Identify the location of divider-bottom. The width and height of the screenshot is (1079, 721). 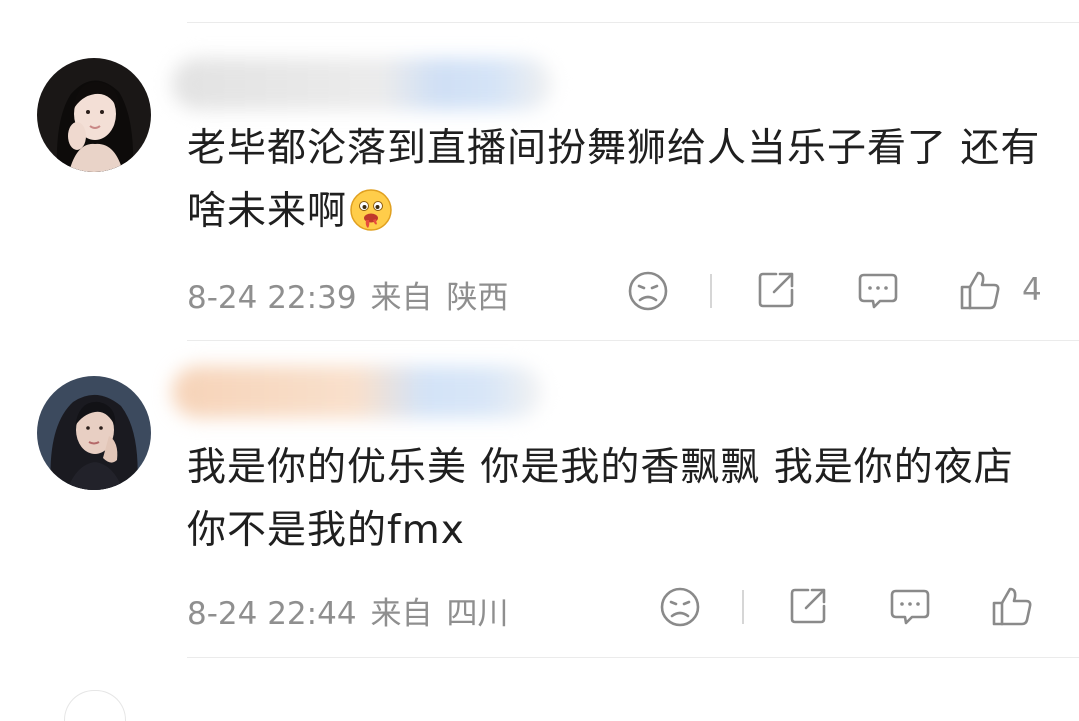
(633, 657).